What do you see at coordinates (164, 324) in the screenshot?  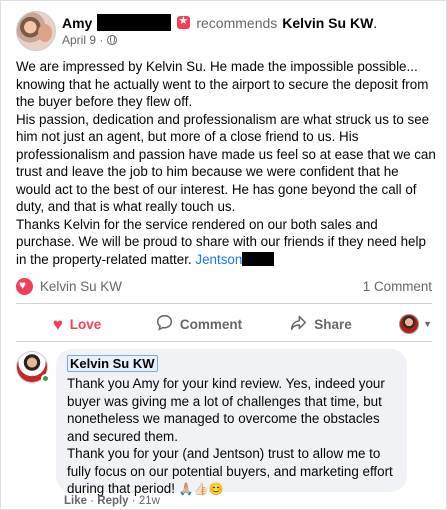 I see `speech-bubble-icon` at bounding box center [164, 324].